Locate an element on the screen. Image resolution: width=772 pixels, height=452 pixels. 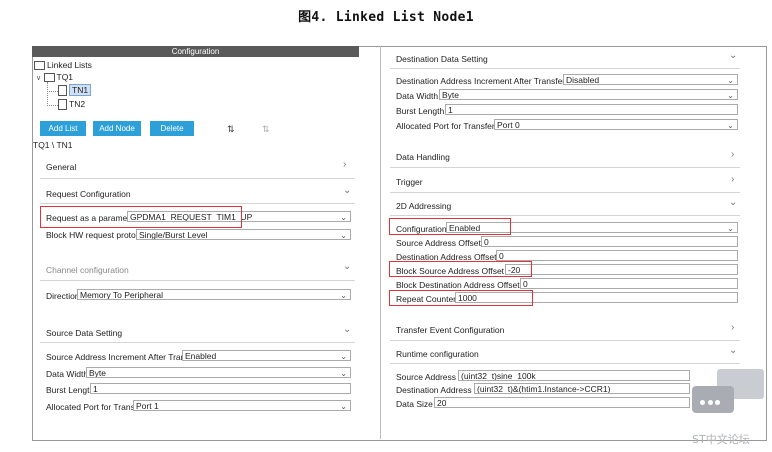
src-data-width-select: Byte ⌄ is located at coordinates (218, 372).